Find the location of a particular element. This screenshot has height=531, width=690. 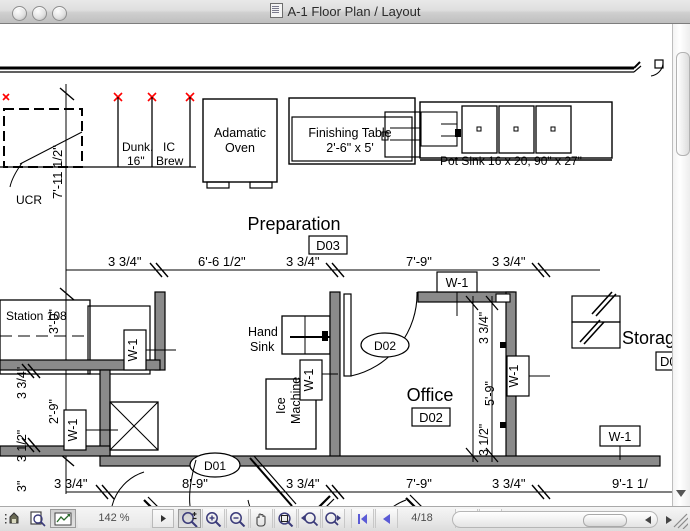

resize-grip is located at coordinates (680, 520).